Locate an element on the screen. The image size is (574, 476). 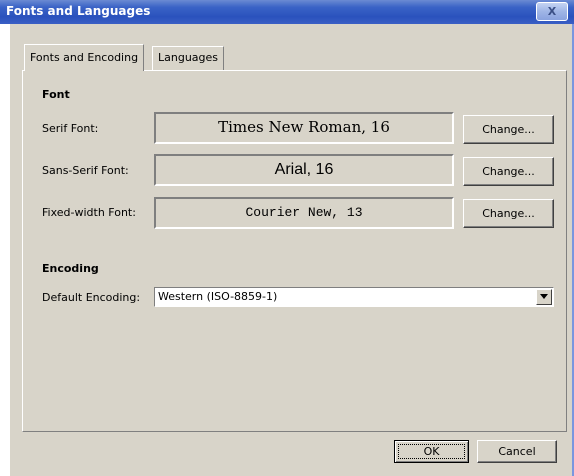
window-title: Fonts and Languages is located at coordinates (78, 11).